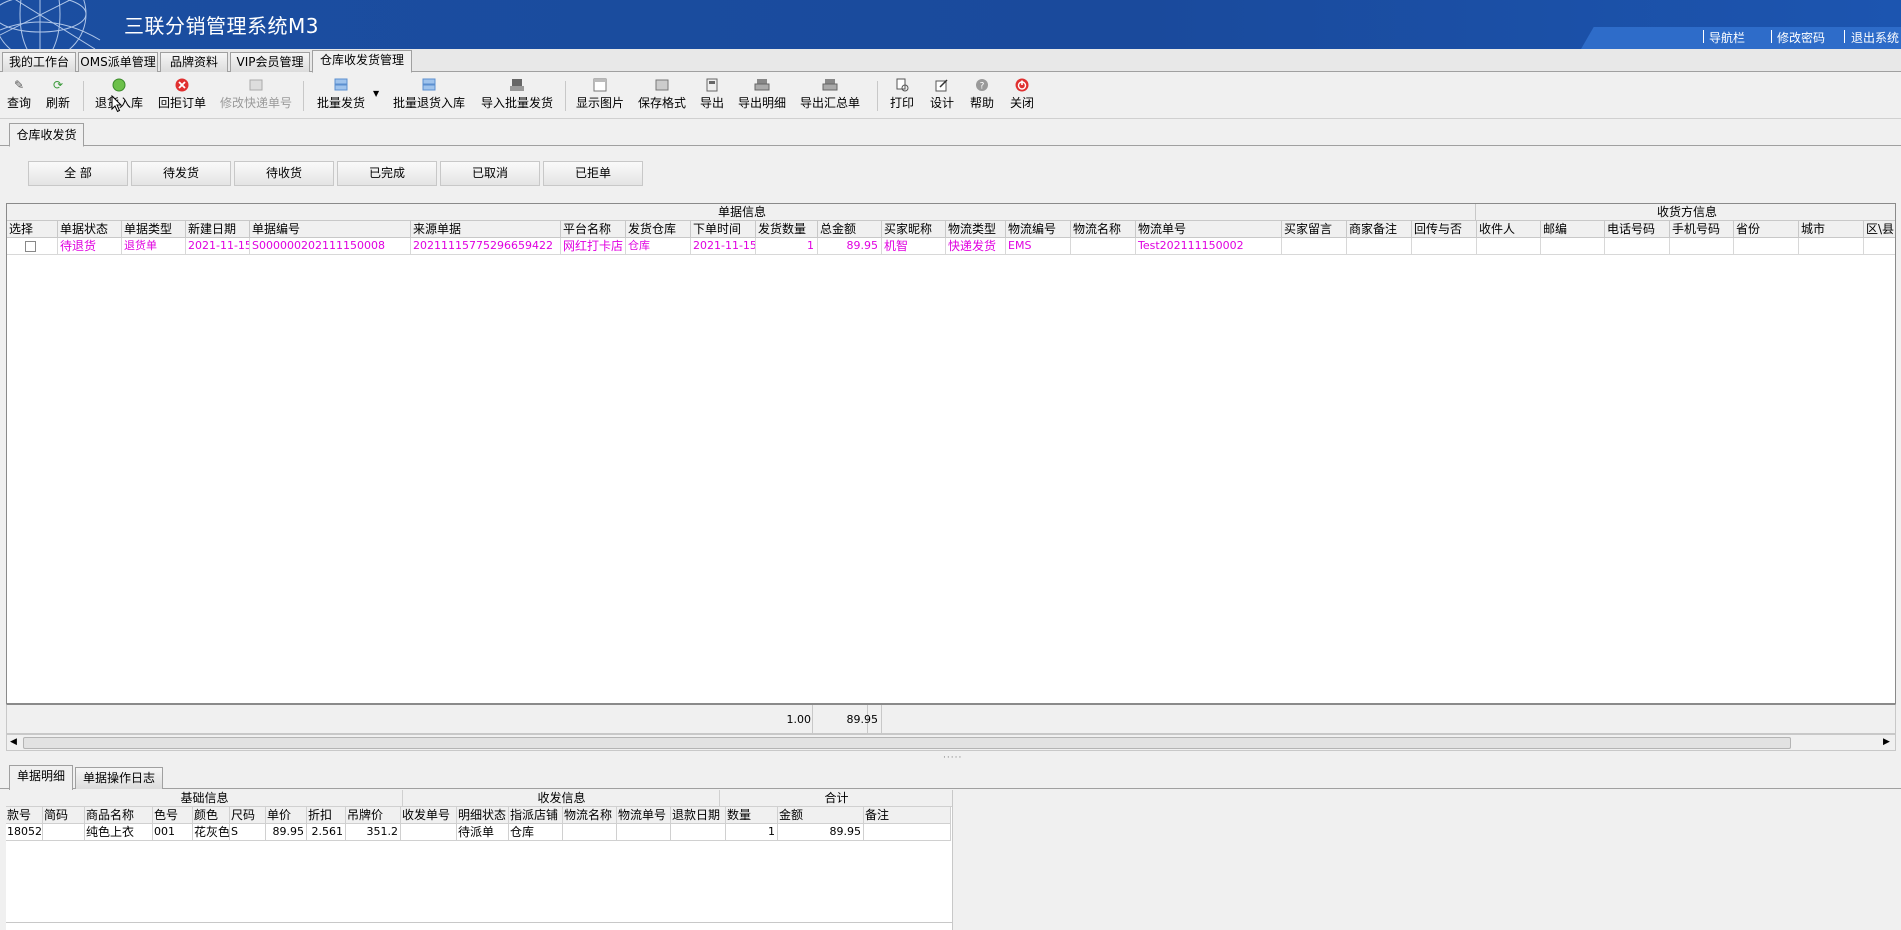 This screenshot has height=930, width=1901. What do you see at coordinates (270, 62) in the screenshot?
I see `tab-vip-member: VIP会员管理` at bounding box center [270, 62].